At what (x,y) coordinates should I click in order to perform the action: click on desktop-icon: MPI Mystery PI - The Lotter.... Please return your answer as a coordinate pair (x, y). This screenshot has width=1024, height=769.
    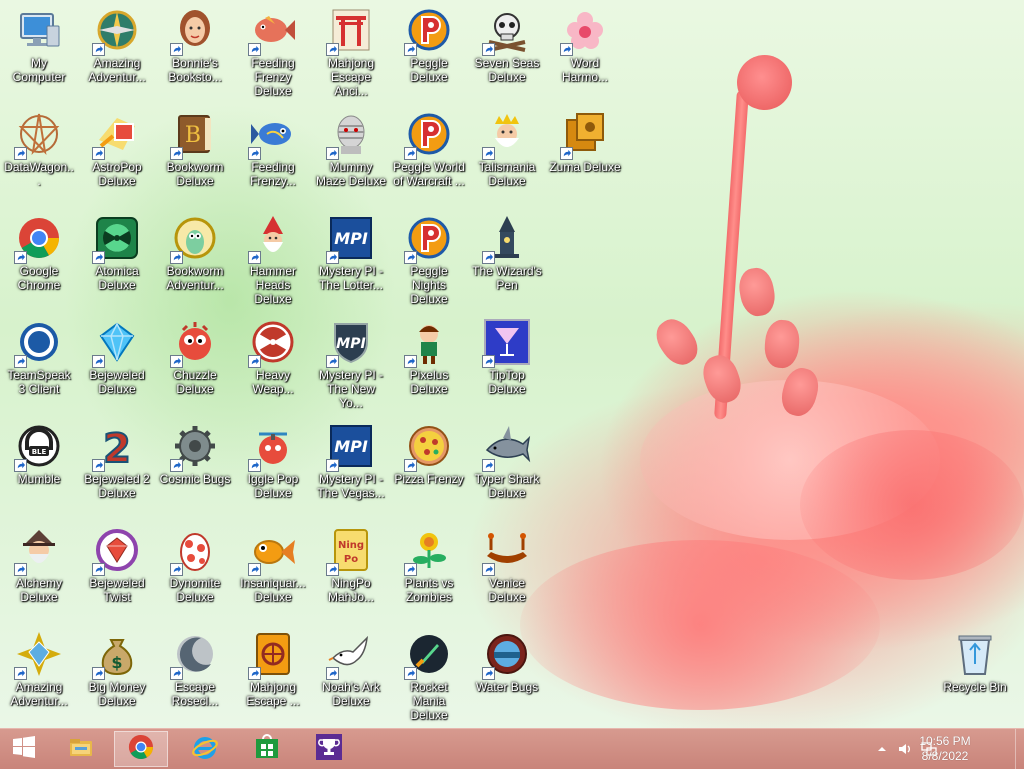
    Looking at the image, I should click on (351, 250).